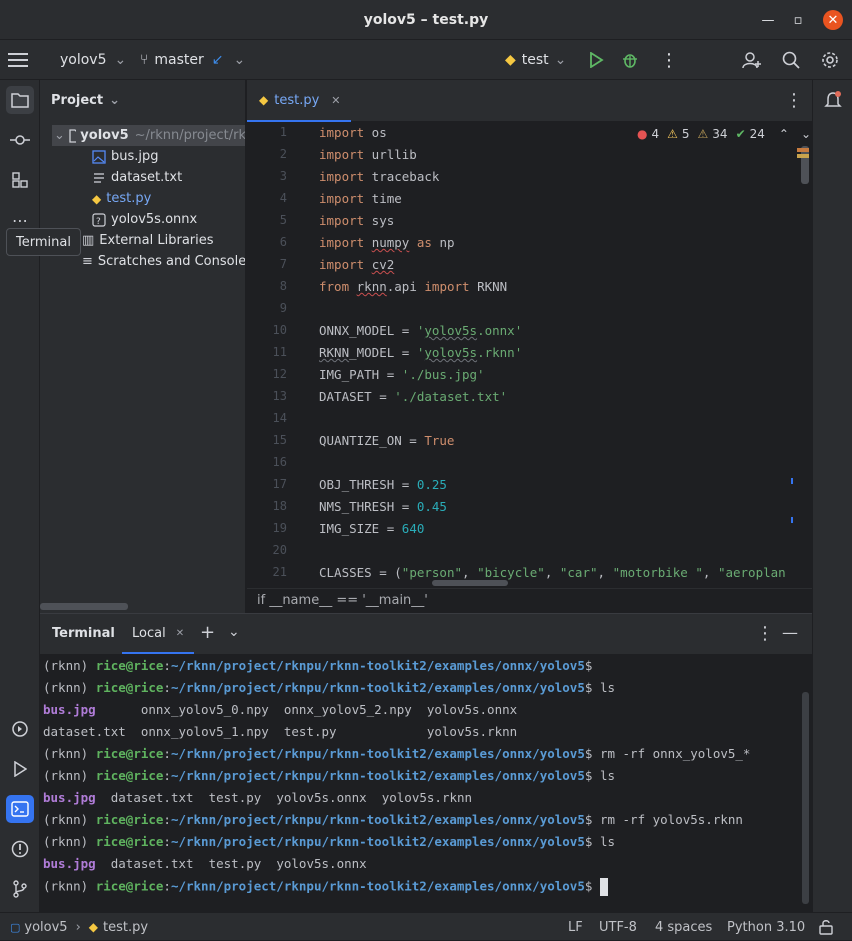  I want to click on commit-icon, so click(20, 140).